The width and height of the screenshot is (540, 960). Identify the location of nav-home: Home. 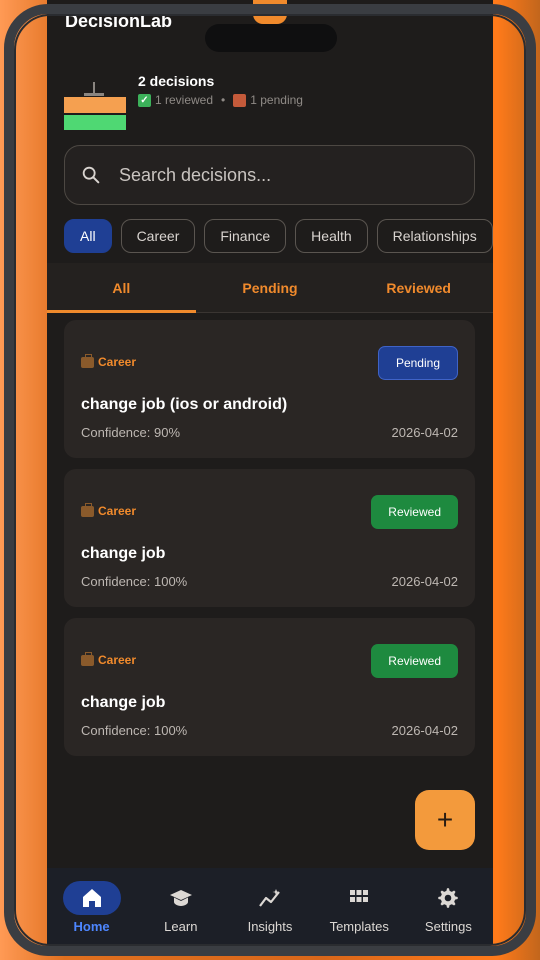
(91, 906).